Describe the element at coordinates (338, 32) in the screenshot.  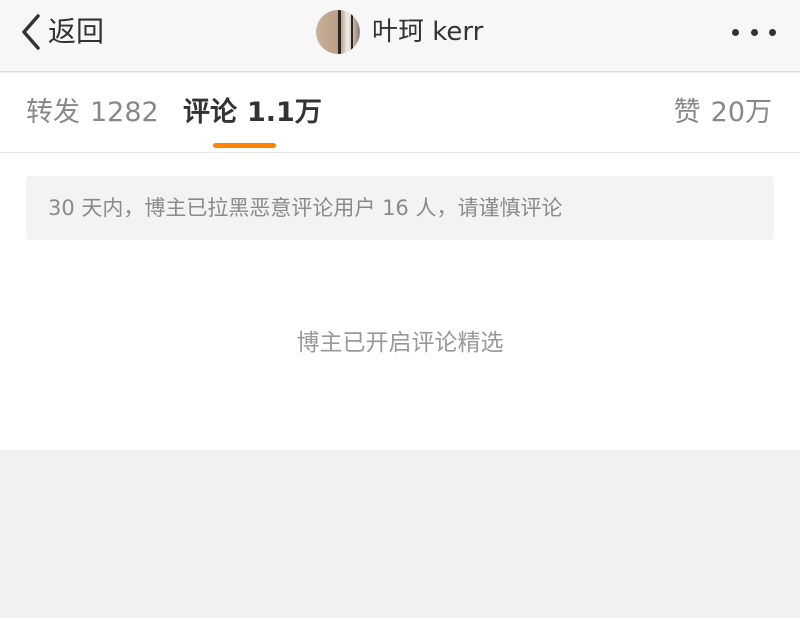
I see `avatar` at that location.